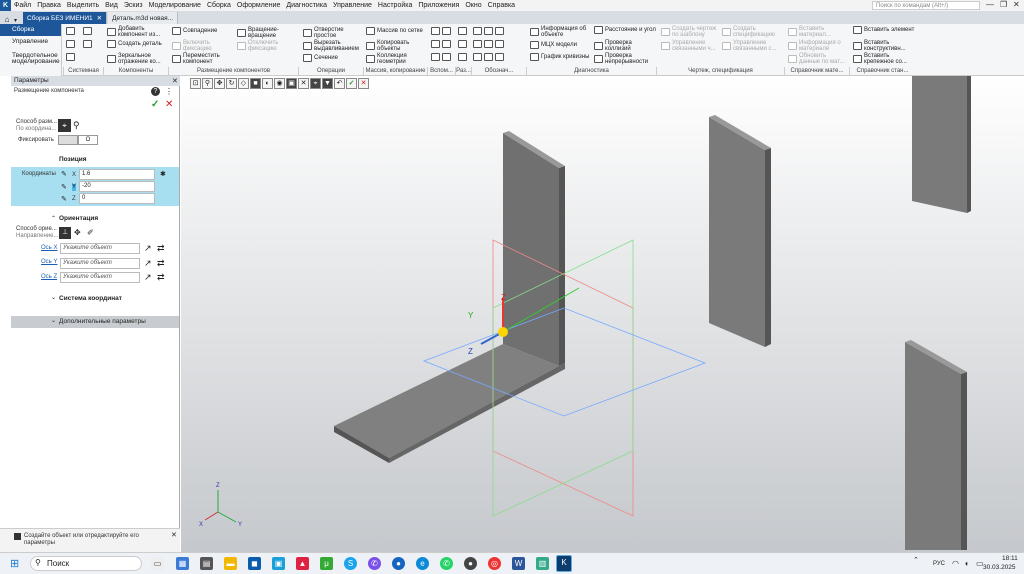 The width and height of the screenshot is (1024, 574). I want to click on menu-help: Справка, so click(501, 5).